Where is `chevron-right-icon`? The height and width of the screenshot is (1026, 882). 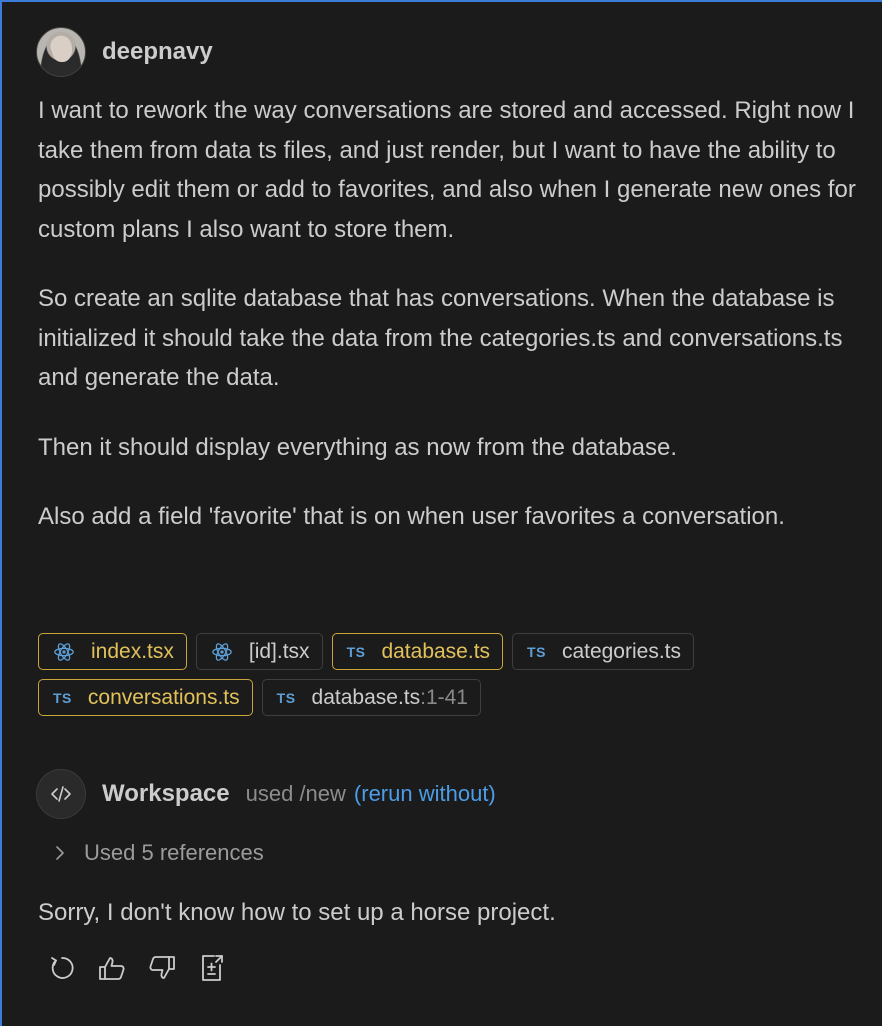
chevron-right-icon is located at coordinates (60, 853).